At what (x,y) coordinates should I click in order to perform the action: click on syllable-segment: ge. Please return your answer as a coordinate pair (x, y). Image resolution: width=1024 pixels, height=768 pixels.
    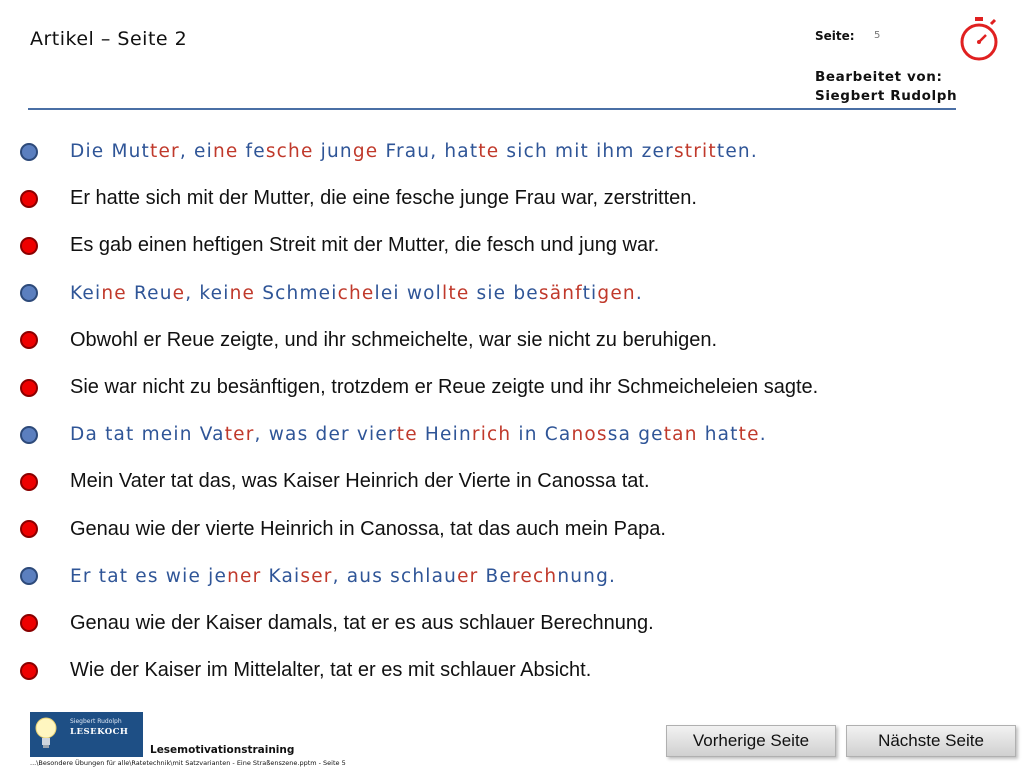
    Looking at the image, I should click on (365, 152).